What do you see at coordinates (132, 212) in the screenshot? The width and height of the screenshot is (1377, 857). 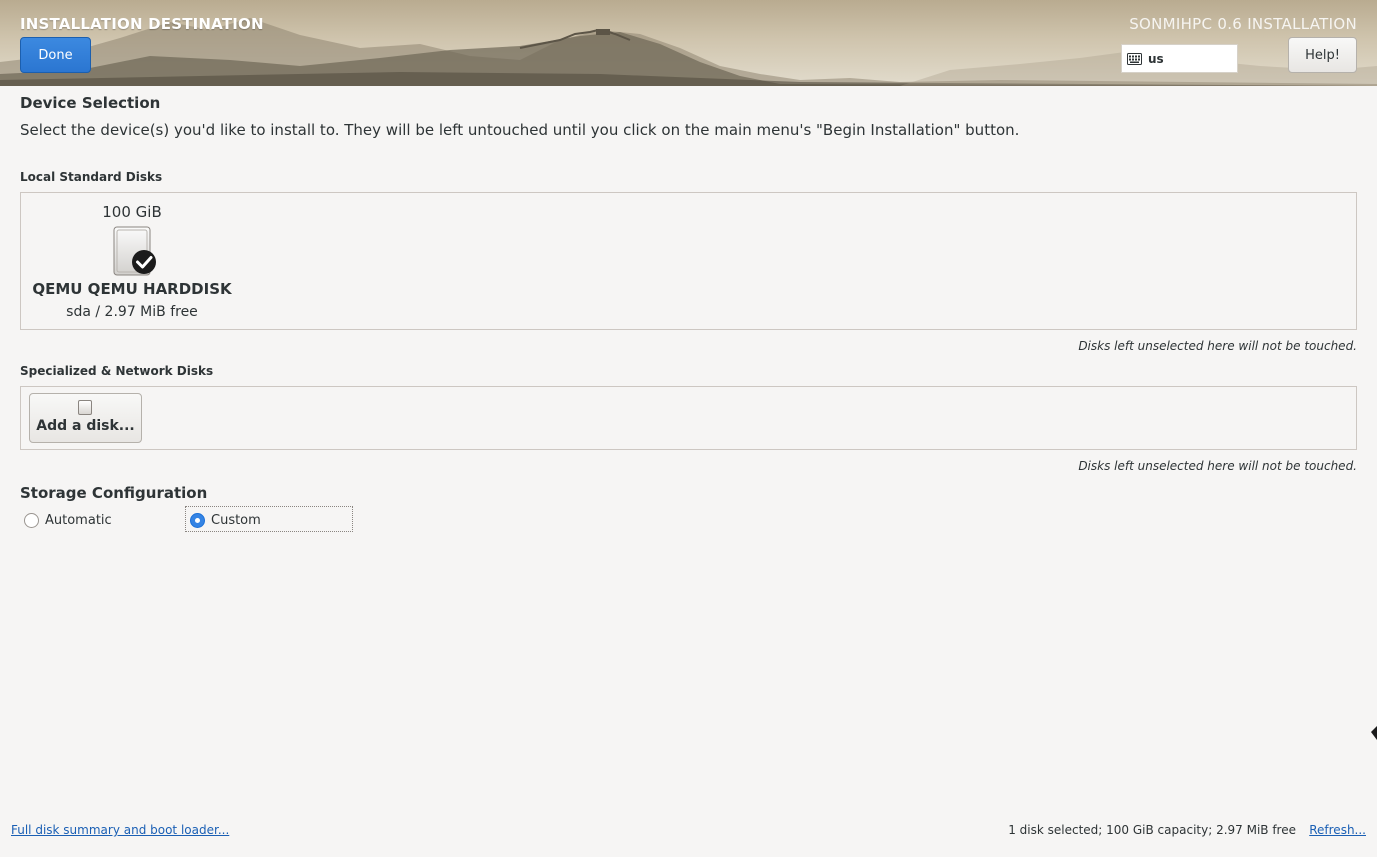 I see `disk-size: 100 GiB` at bounding box center [132, 212].